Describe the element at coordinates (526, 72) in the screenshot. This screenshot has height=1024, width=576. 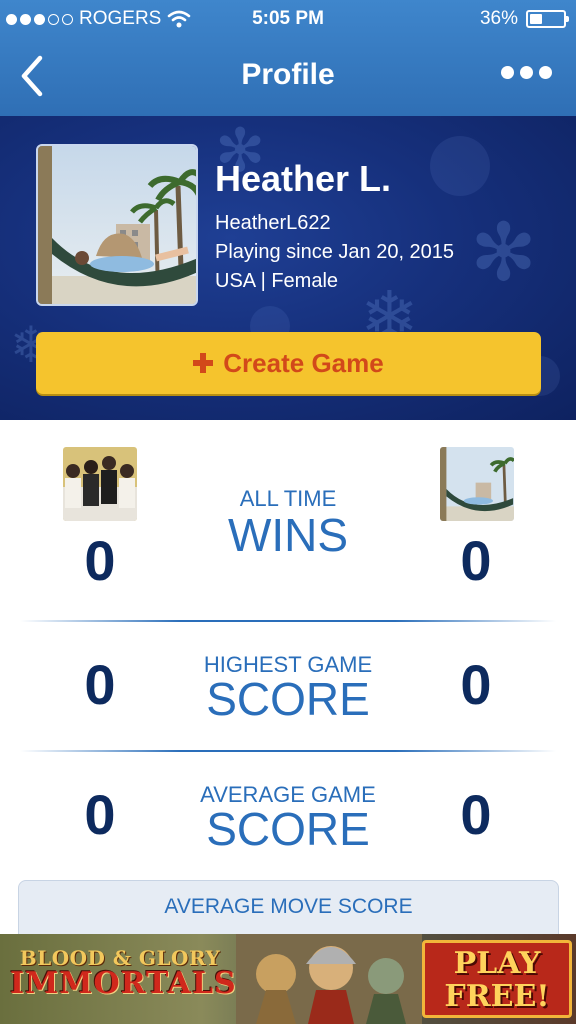
I see `more-options-button` at that location.